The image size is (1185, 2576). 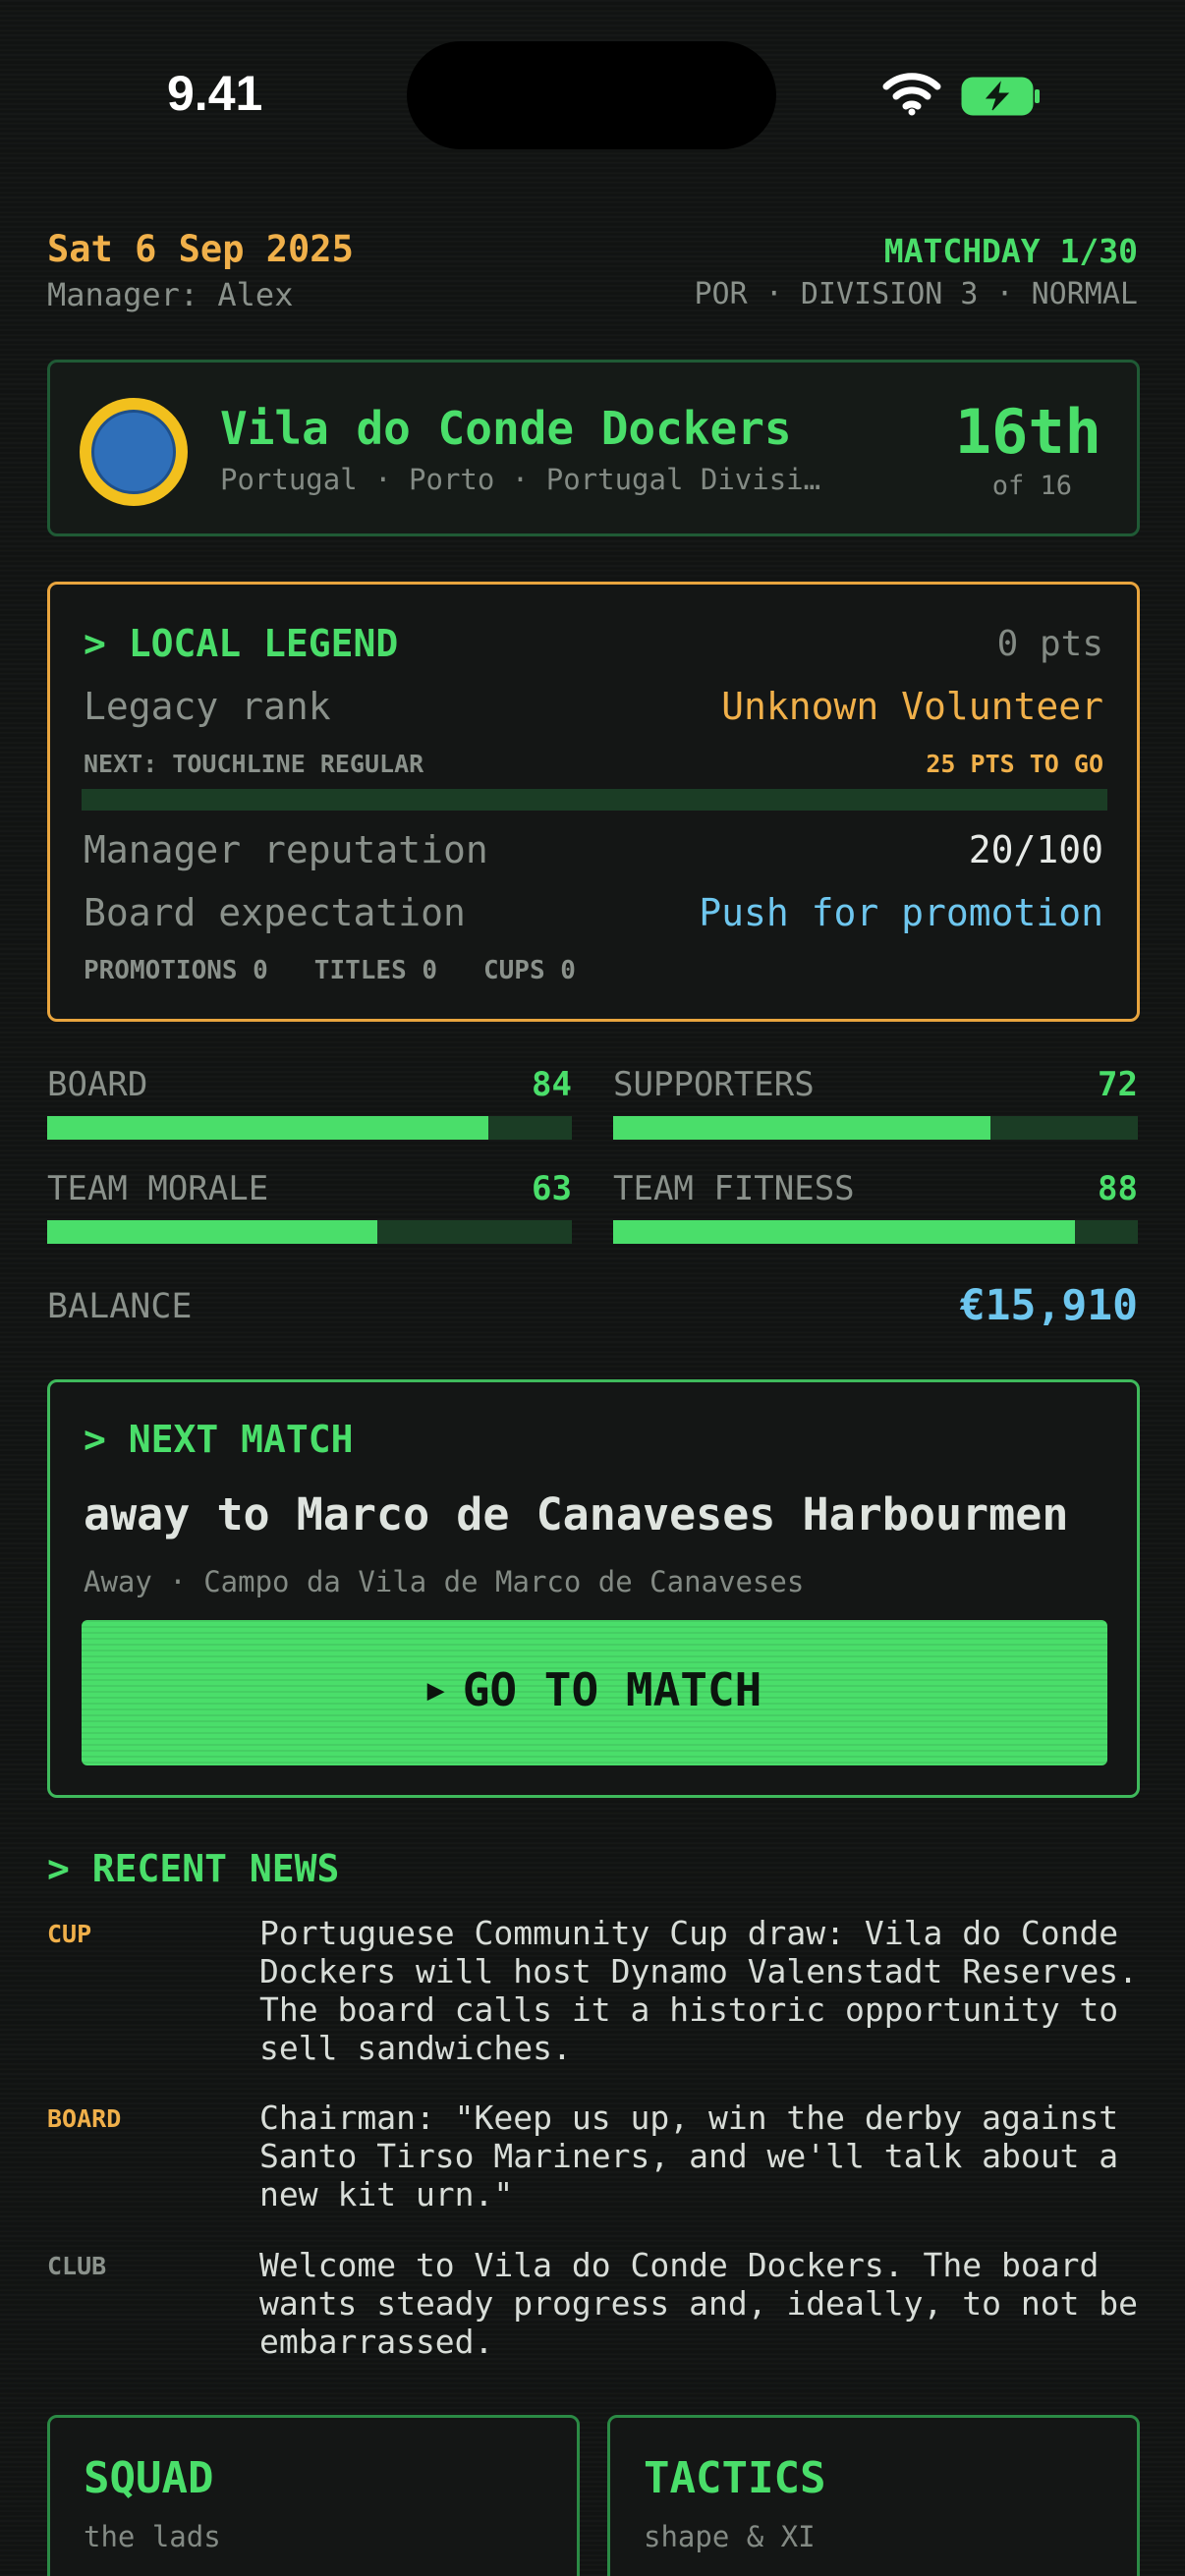 What do you see at coordinates (120, 1306) in the screenshot?
I see `balance-label: BALANCE` at bounding box center [120, 1306].